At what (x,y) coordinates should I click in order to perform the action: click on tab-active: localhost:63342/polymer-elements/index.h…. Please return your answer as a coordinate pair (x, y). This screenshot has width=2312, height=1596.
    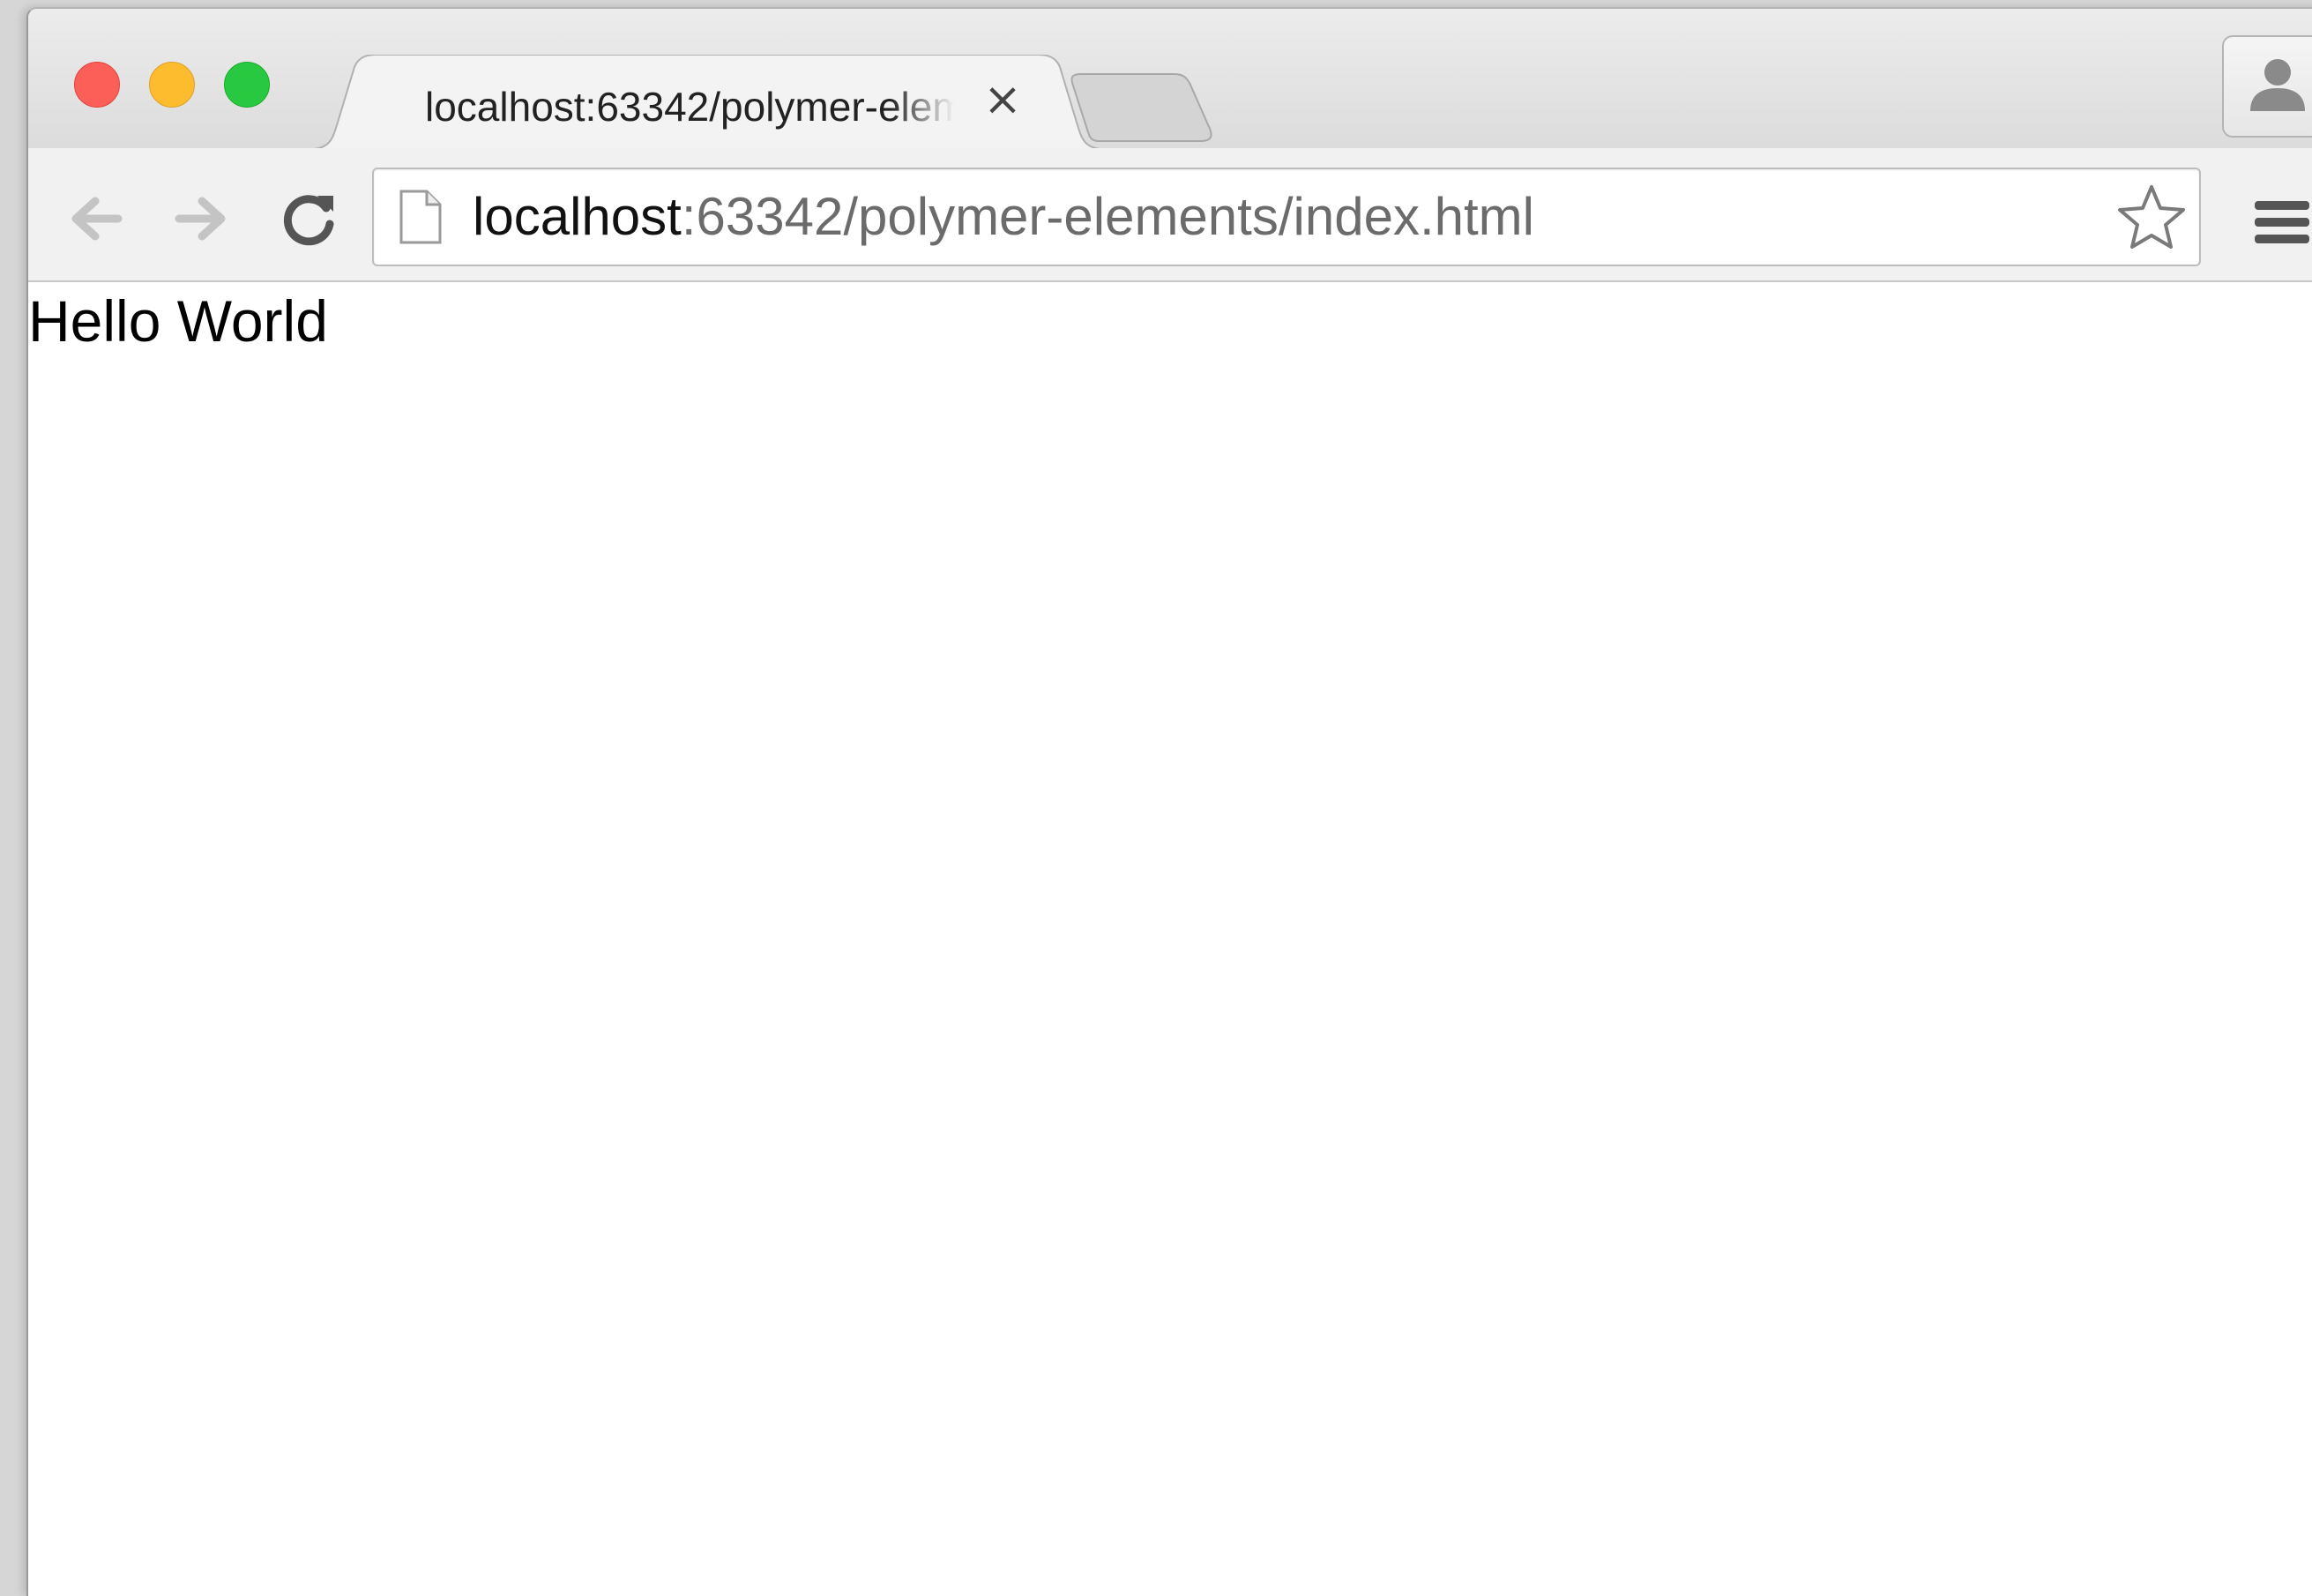
    Looking at the image, I should click on (707, 102).